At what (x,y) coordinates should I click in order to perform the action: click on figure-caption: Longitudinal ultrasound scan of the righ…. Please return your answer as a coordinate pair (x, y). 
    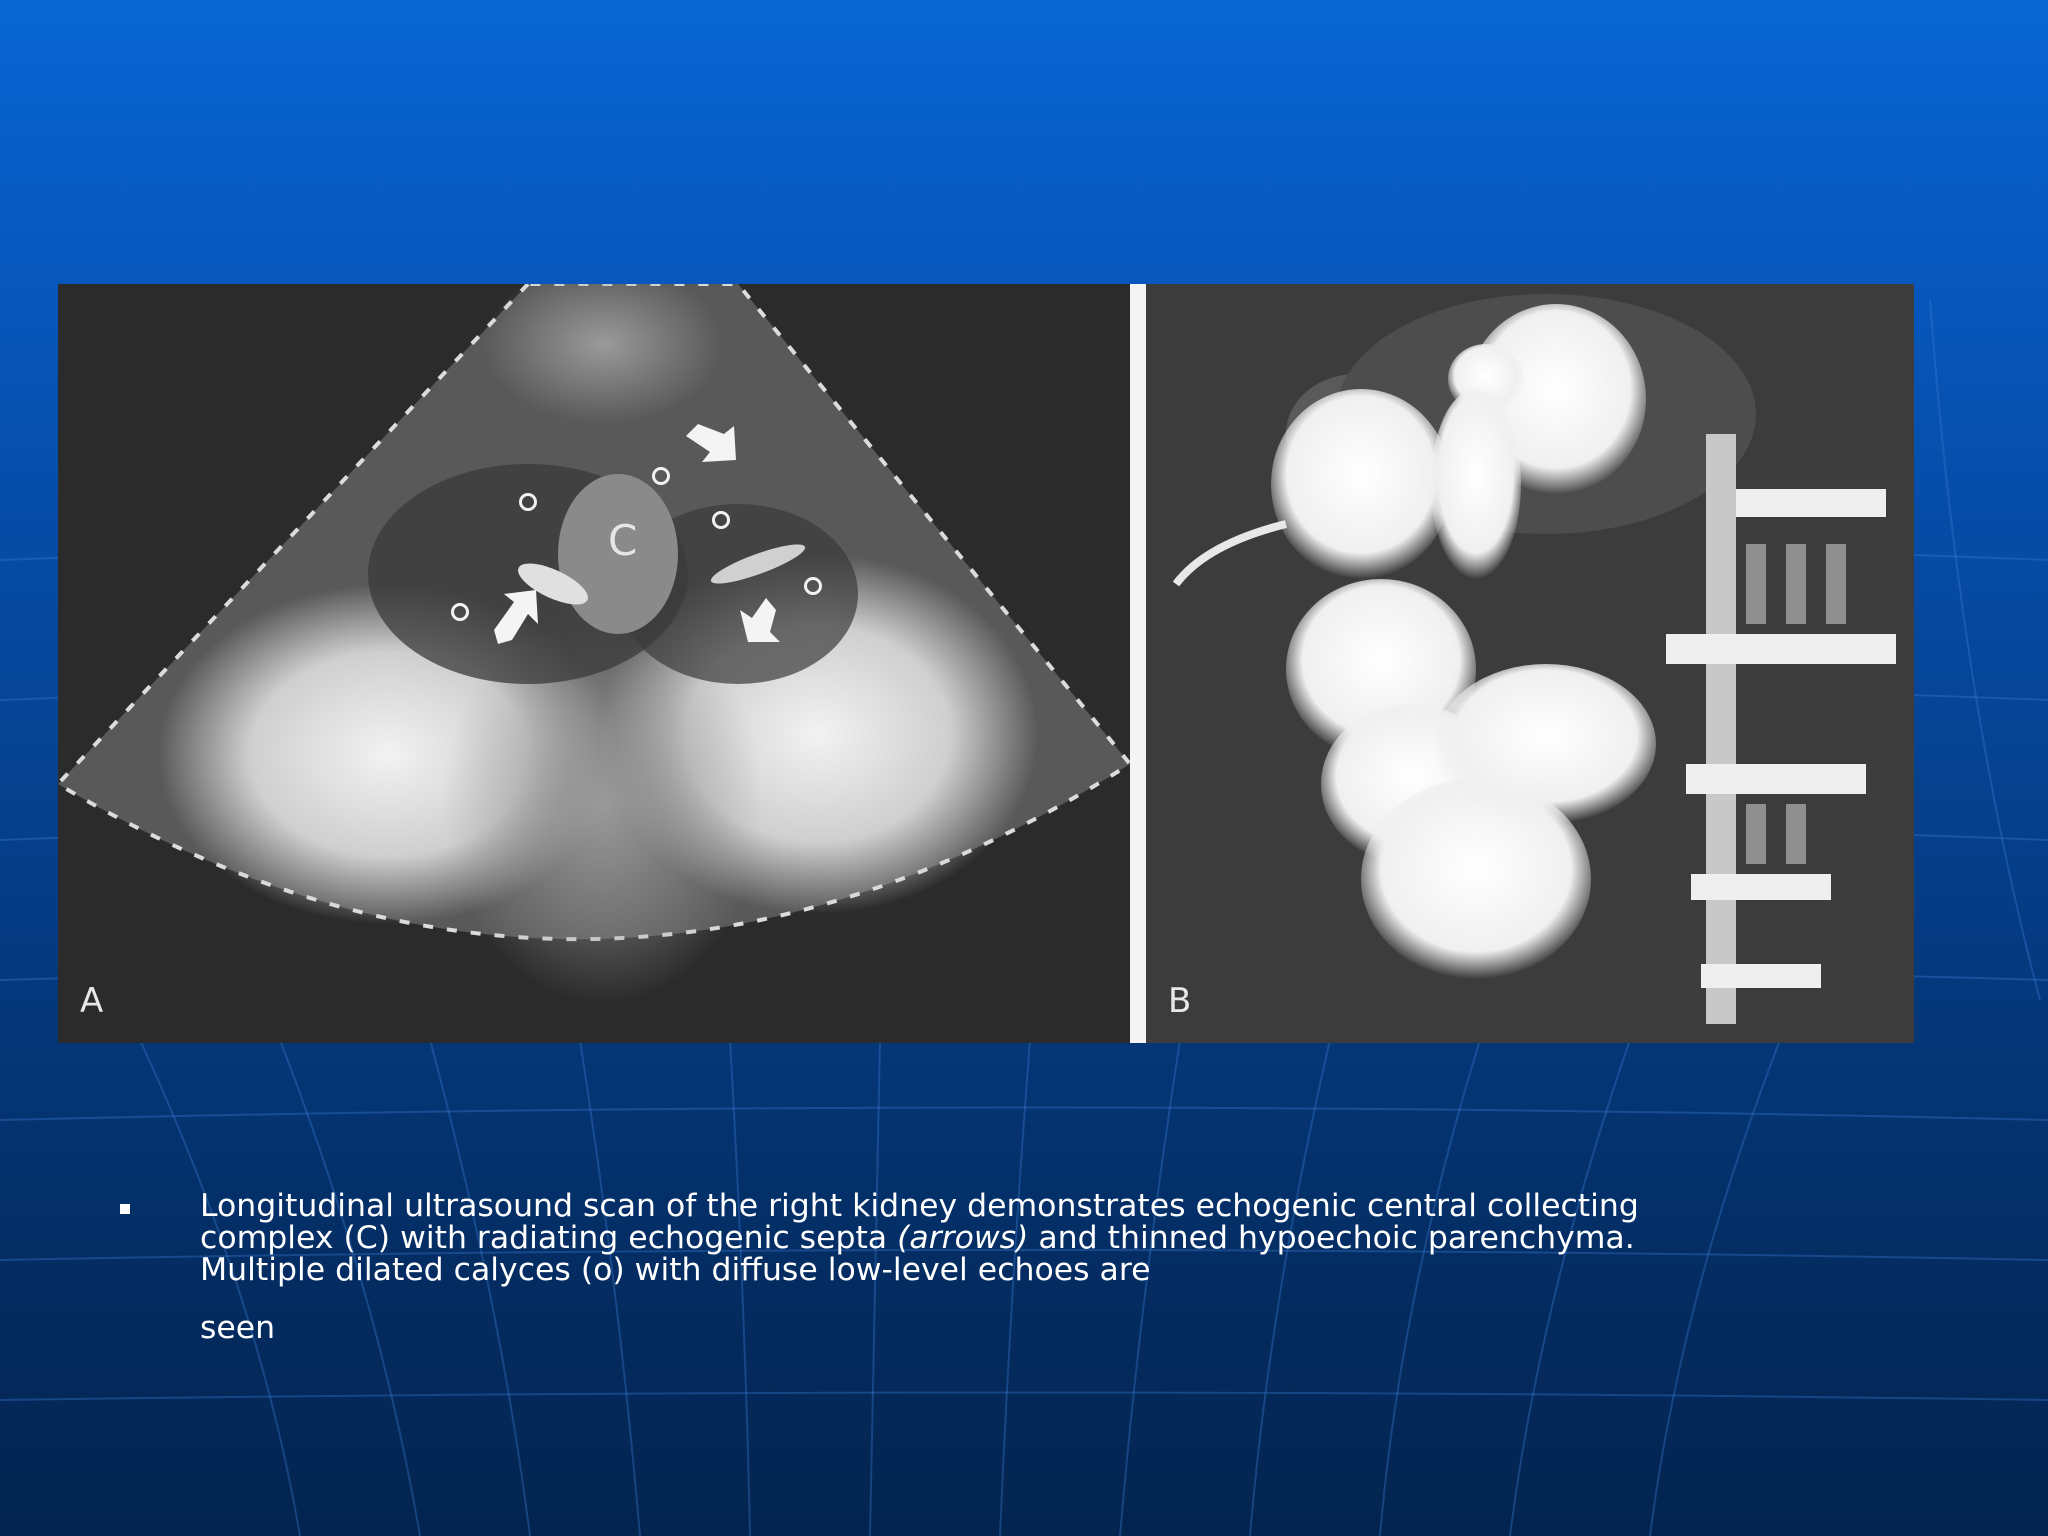
    Looking at the image, I should click on (940, 1267).